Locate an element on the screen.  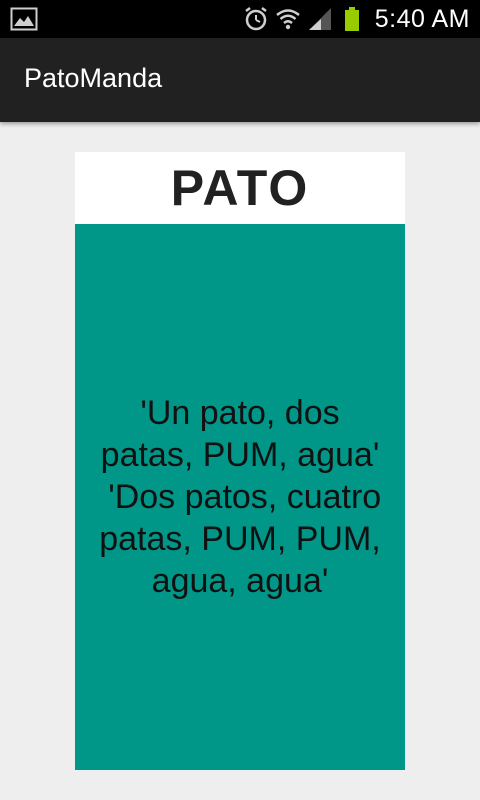
card-text-line: agua, agua' is located at coordinates (240, 581).